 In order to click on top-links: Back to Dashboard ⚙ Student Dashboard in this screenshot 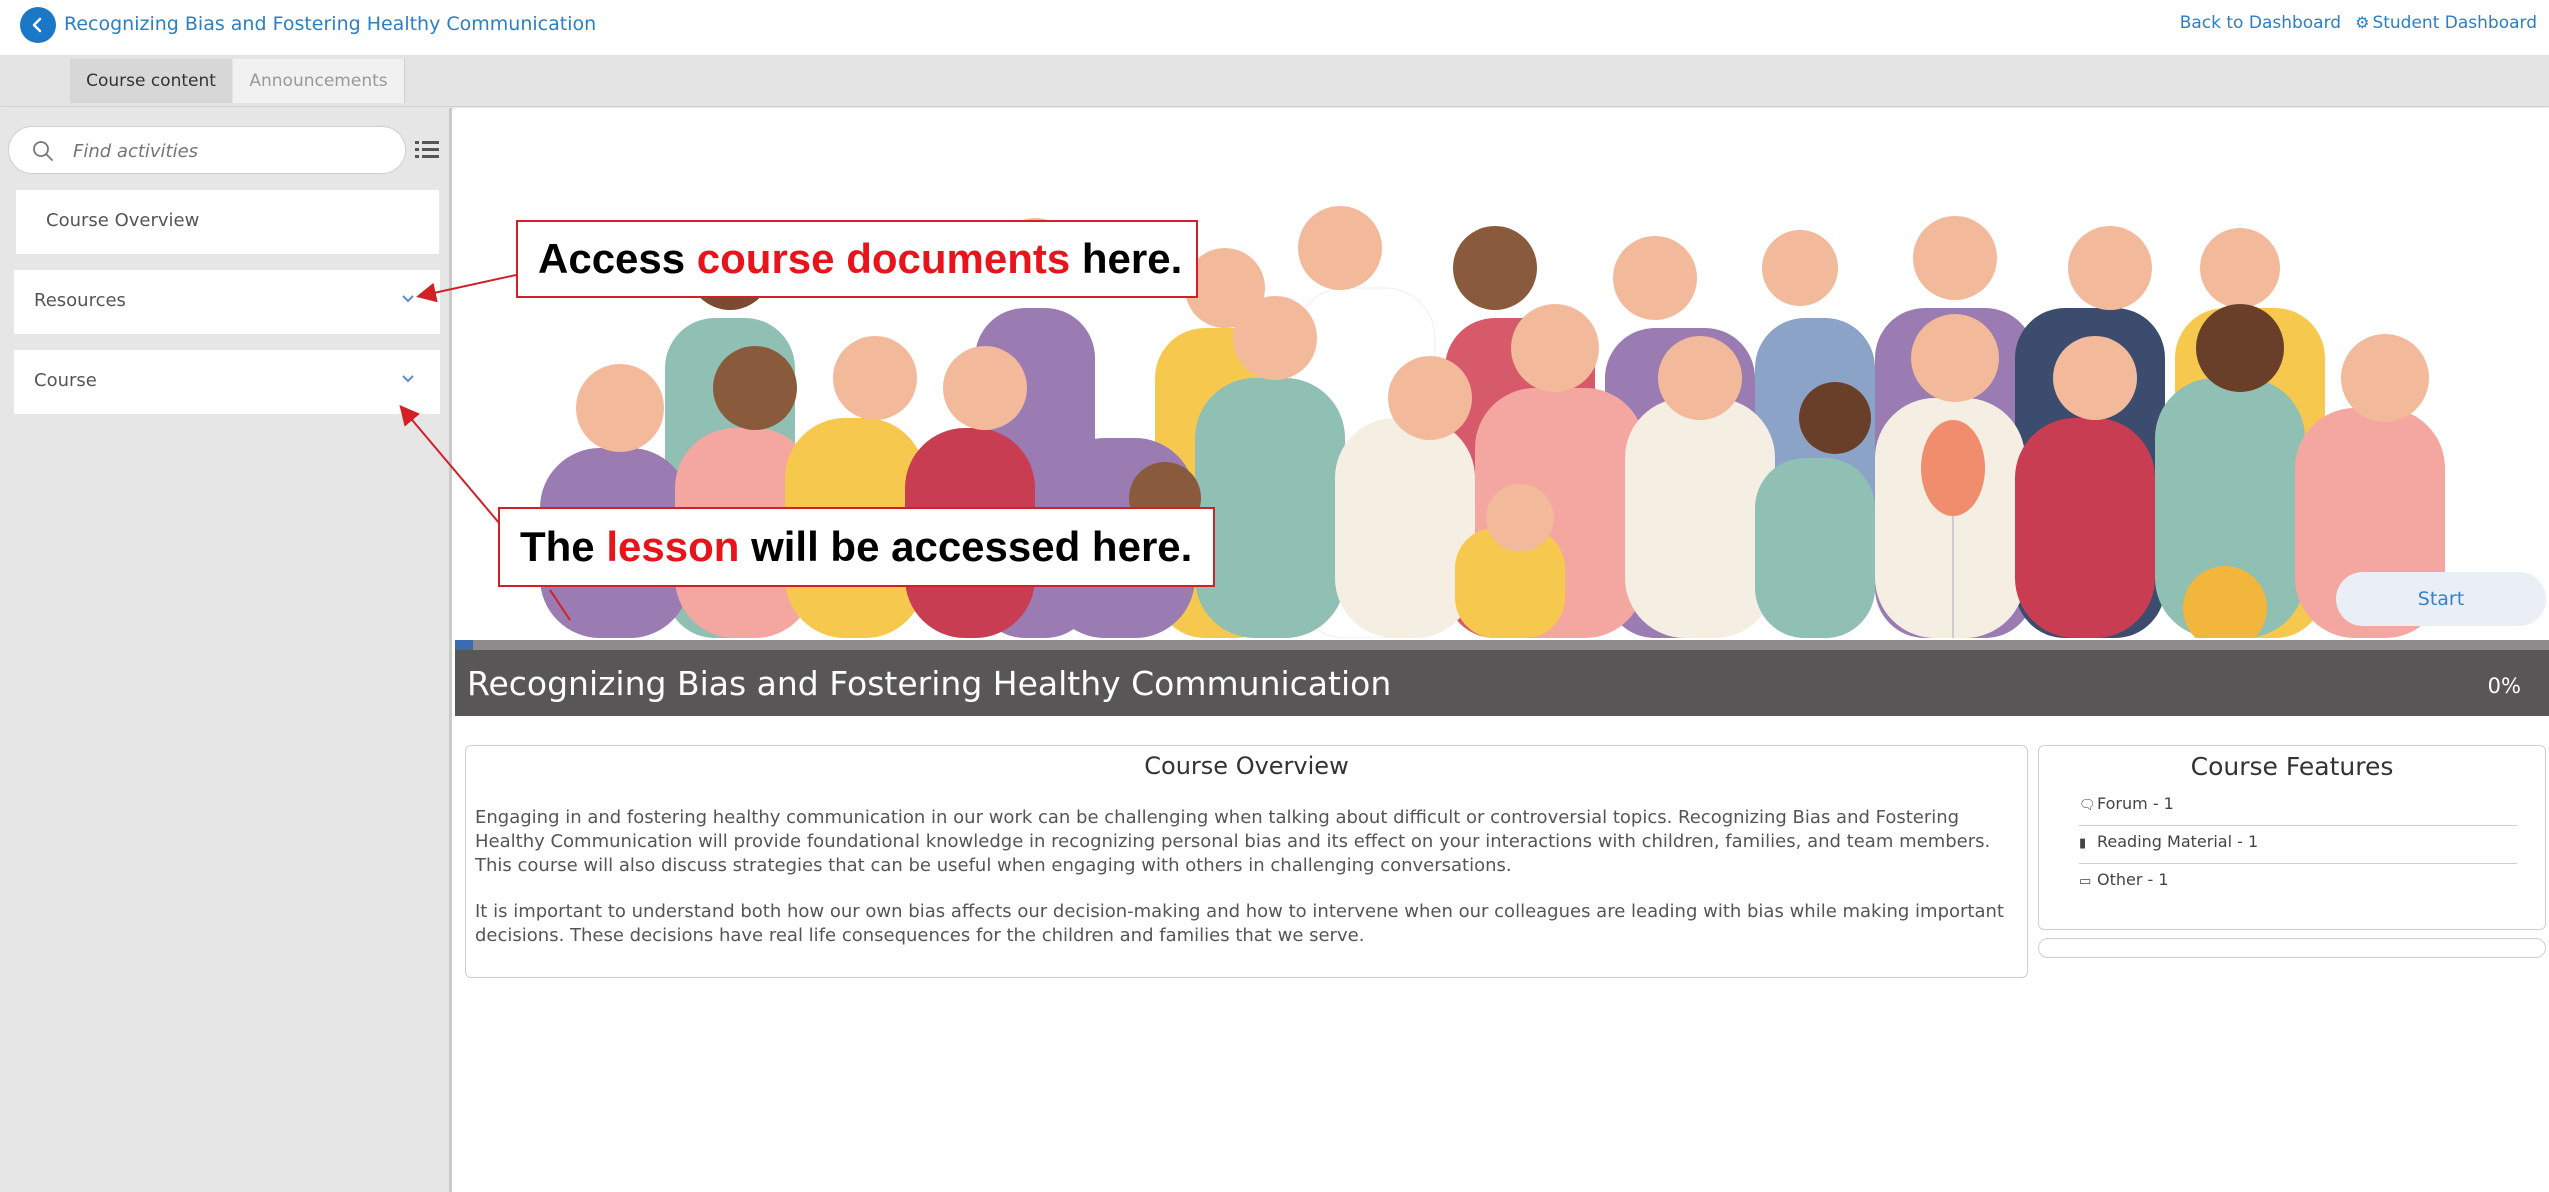, I will do `click(2358, 23)`.